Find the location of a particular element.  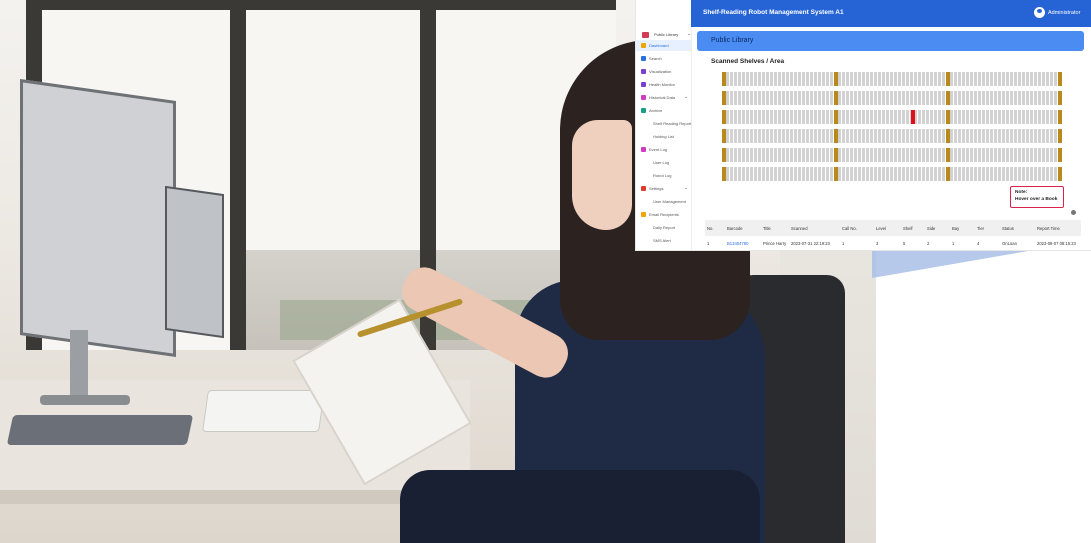

library-select-label: Public Library is located at coordinates (666, 34).